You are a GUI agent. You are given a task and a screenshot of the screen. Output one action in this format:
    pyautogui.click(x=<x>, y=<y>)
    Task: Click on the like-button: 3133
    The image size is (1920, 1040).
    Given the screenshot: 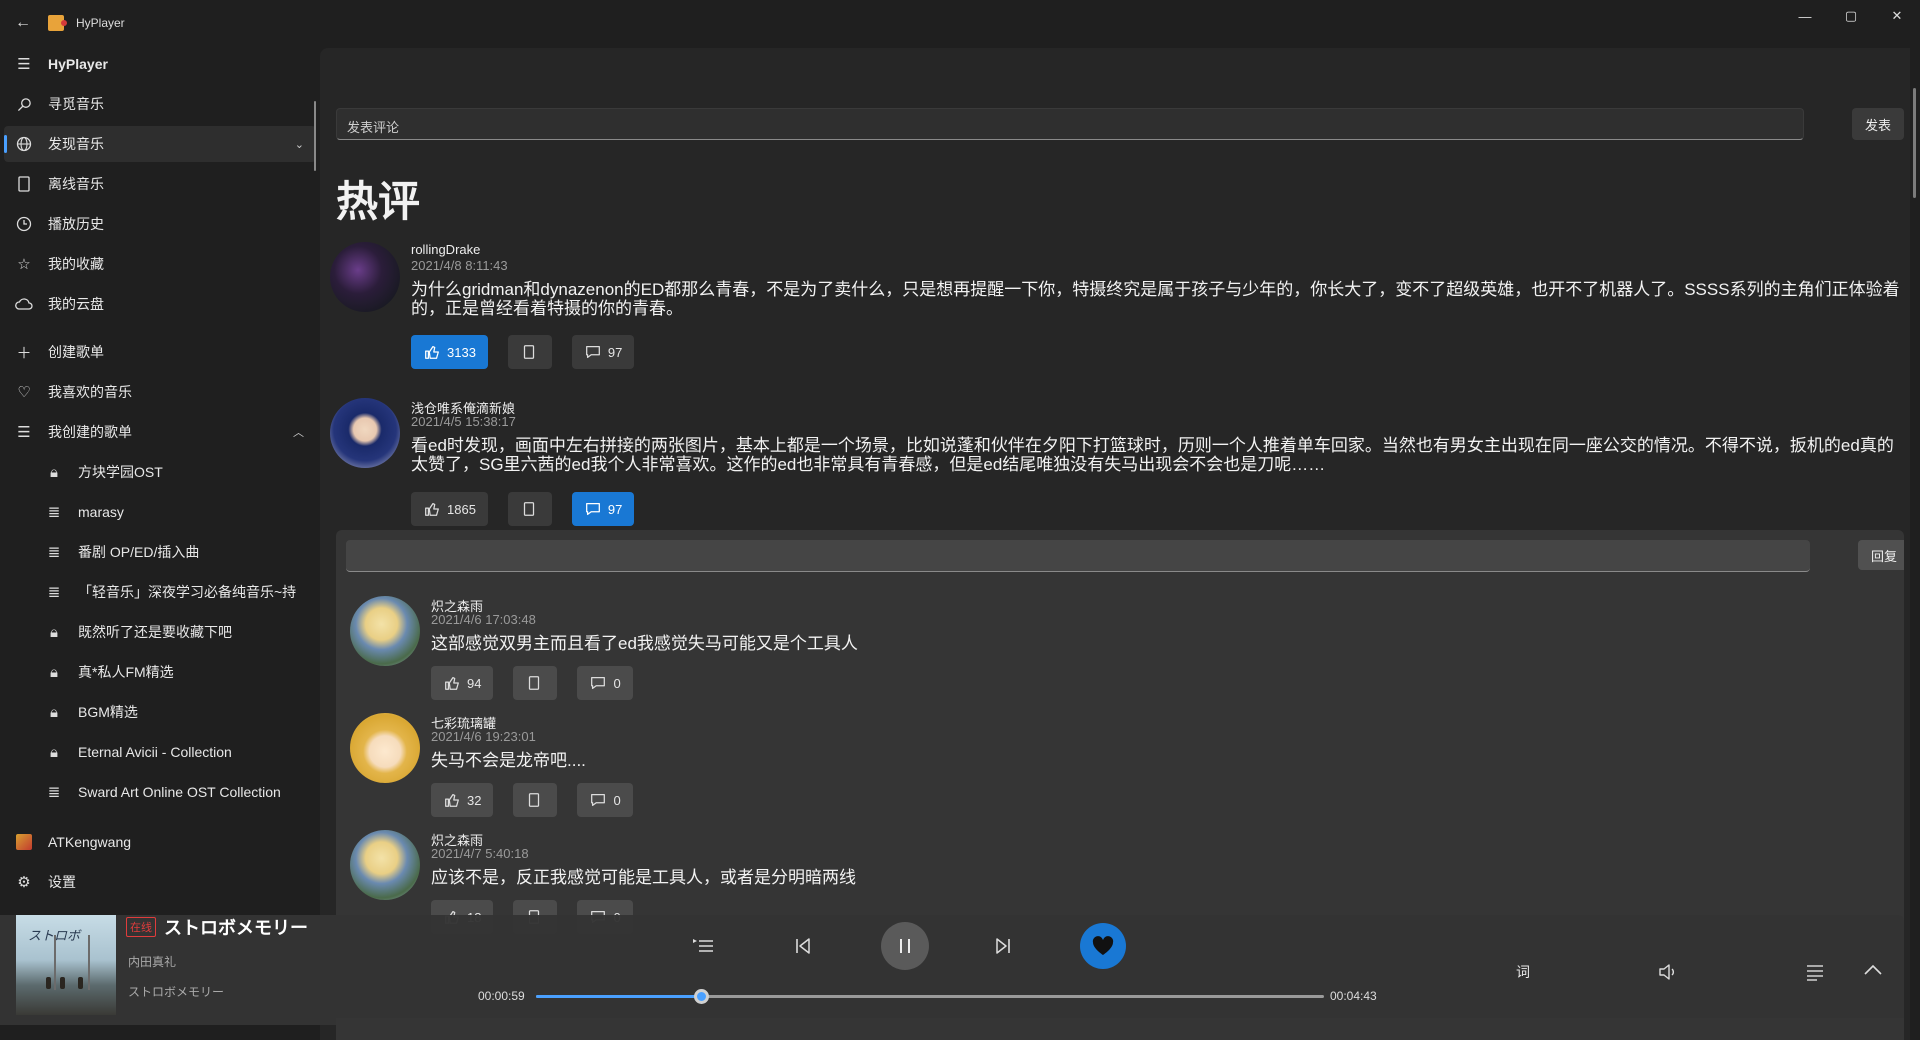 What is the action you would take?
    pyautogui.click(x=449, y=352)
    